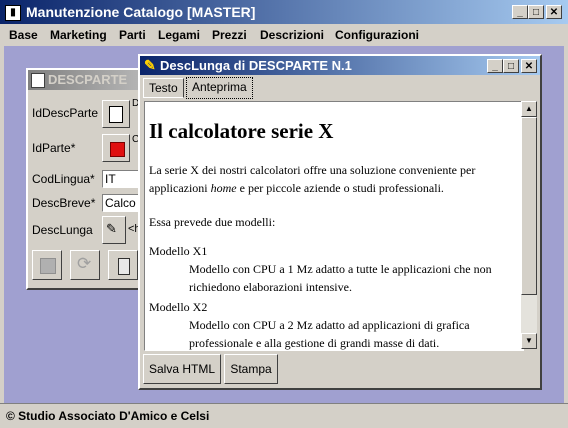 The image size is (568, 428). I want to click on app-title-bar: ▮ Manutenzione Catalogo [MASTER] _ □ ✕, so click(284, 12).